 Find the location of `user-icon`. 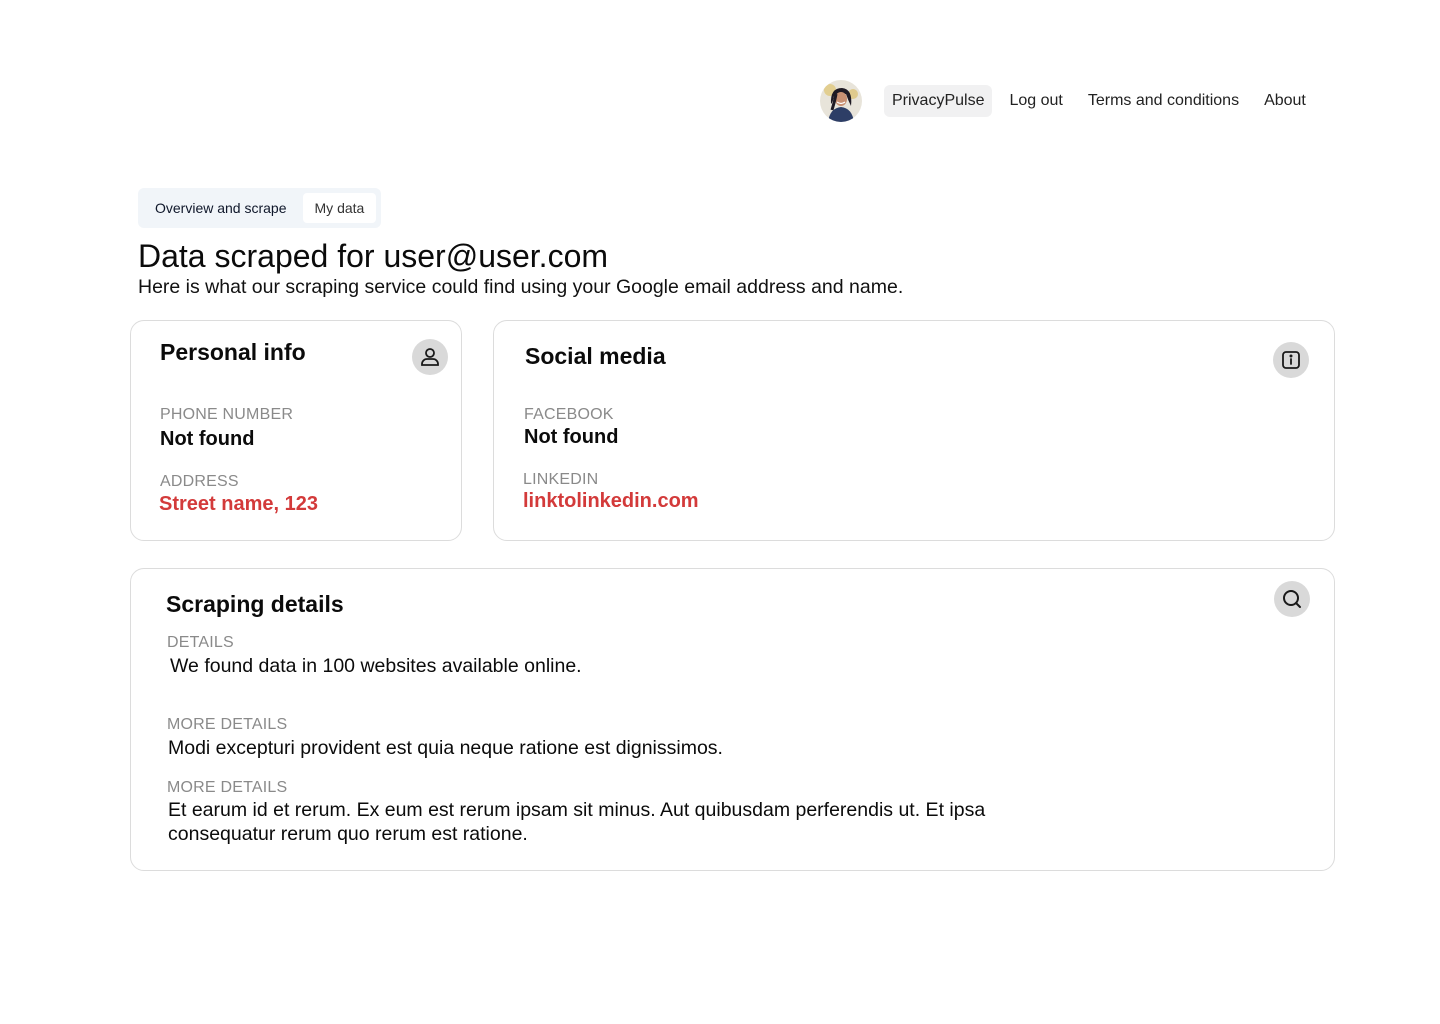

user-icon is located at coordinates (430, 357).